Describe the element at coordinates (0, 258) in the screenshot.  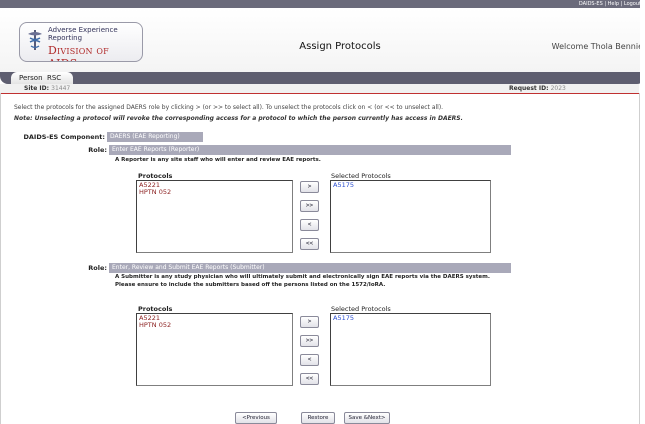
I see `content-frame-left` at that location.